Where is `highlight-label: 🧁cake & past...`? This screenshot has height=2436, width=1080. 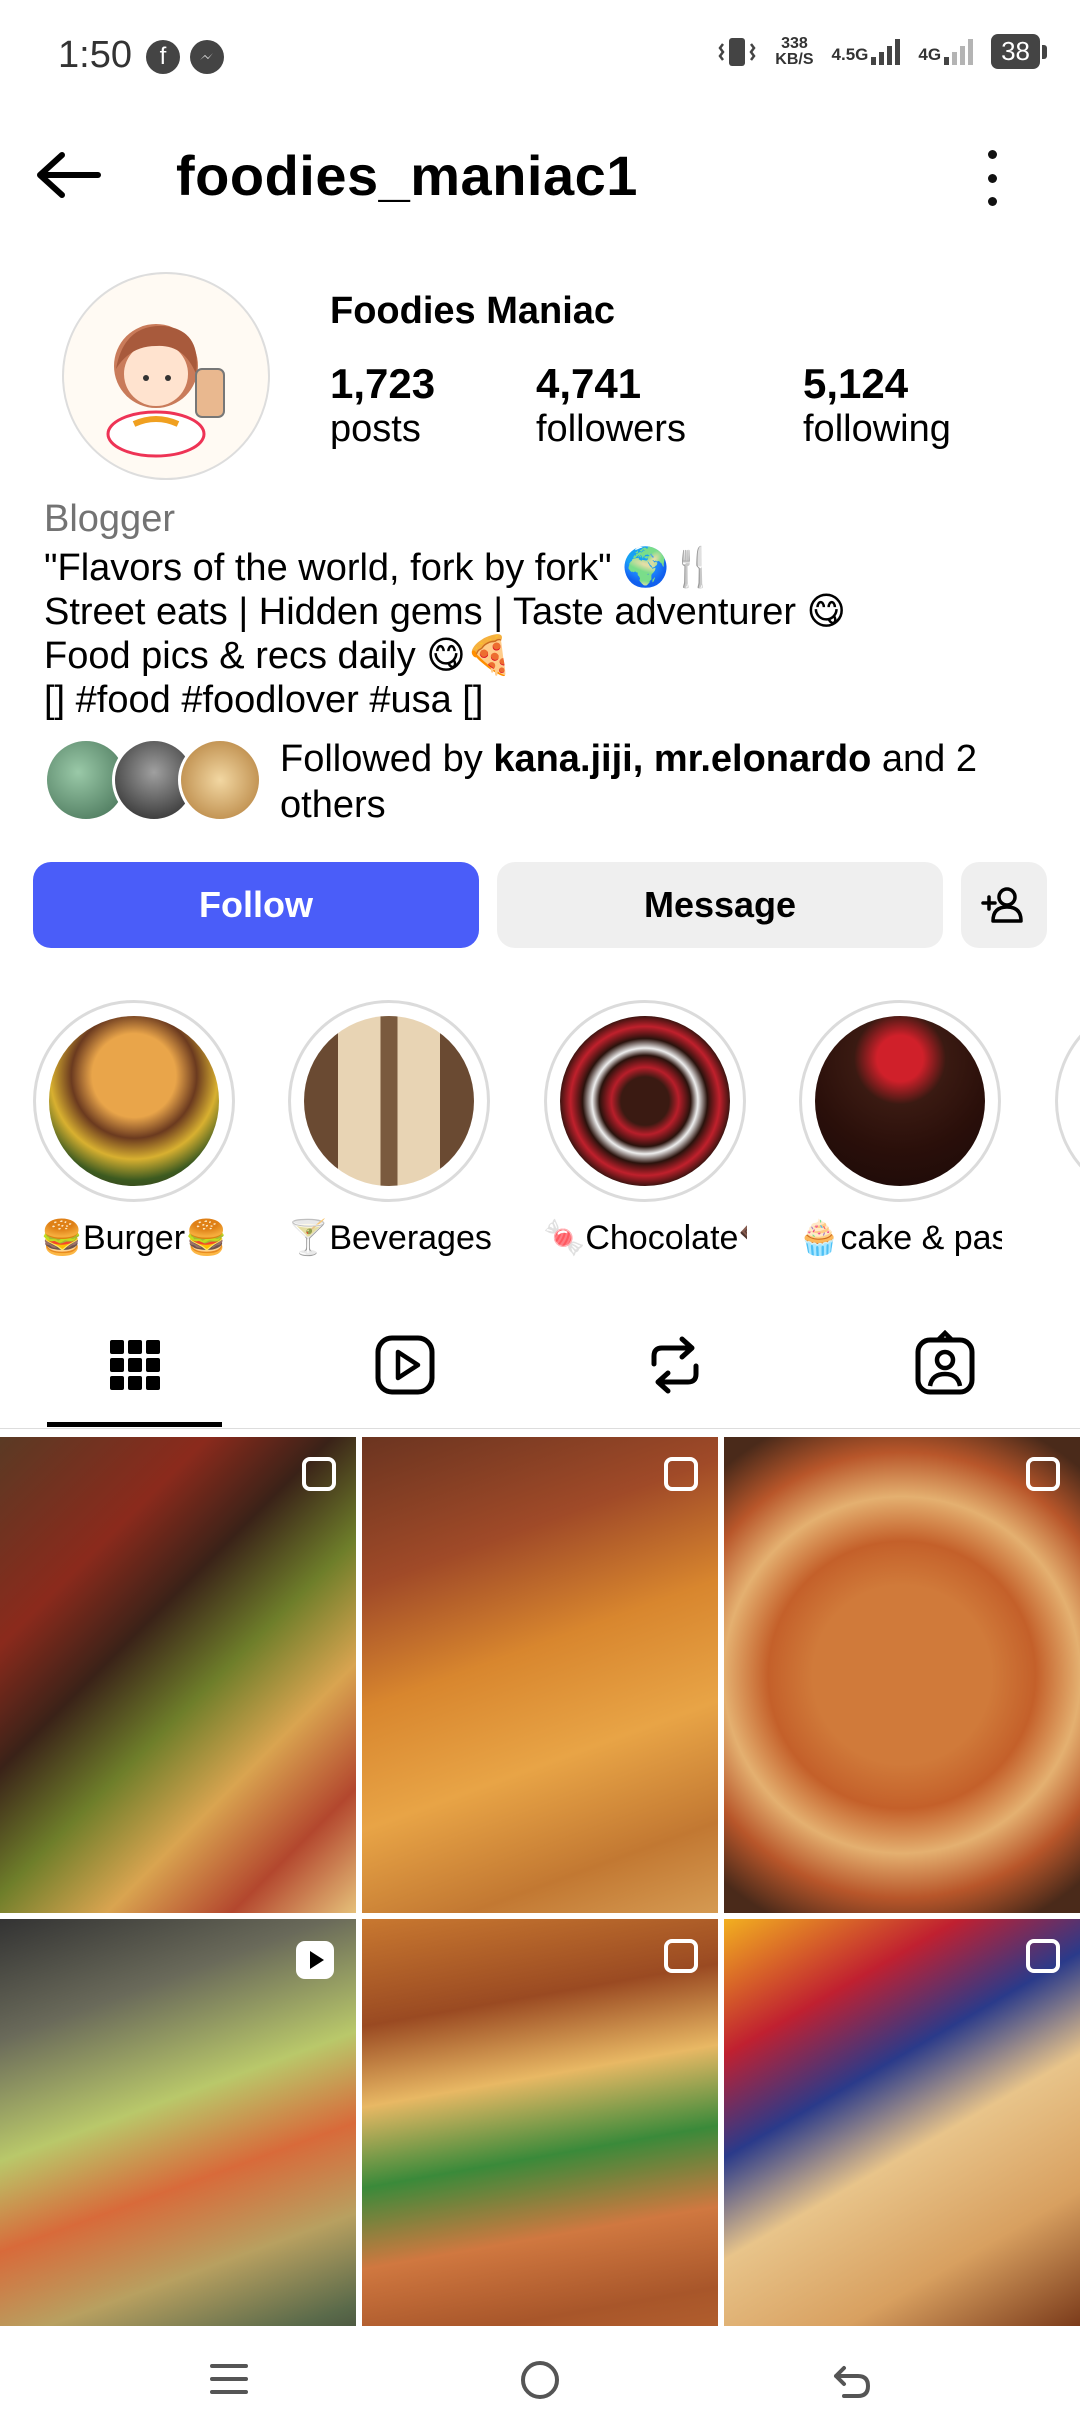 highlight-label: 🧁cake & past... is located at coordinates (900, 1238).